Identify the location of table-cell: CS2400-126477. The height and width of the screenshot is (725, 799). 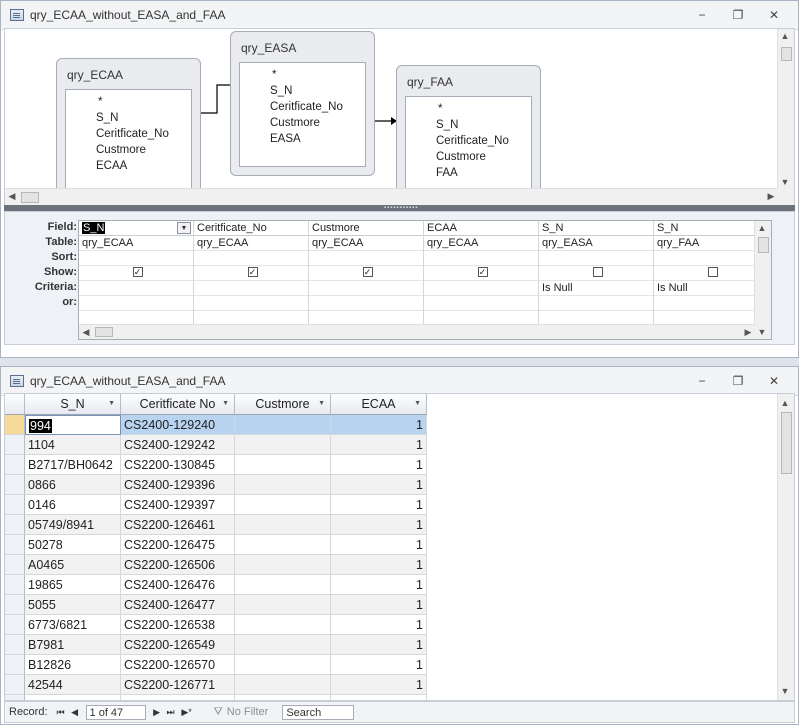
(178, 605).